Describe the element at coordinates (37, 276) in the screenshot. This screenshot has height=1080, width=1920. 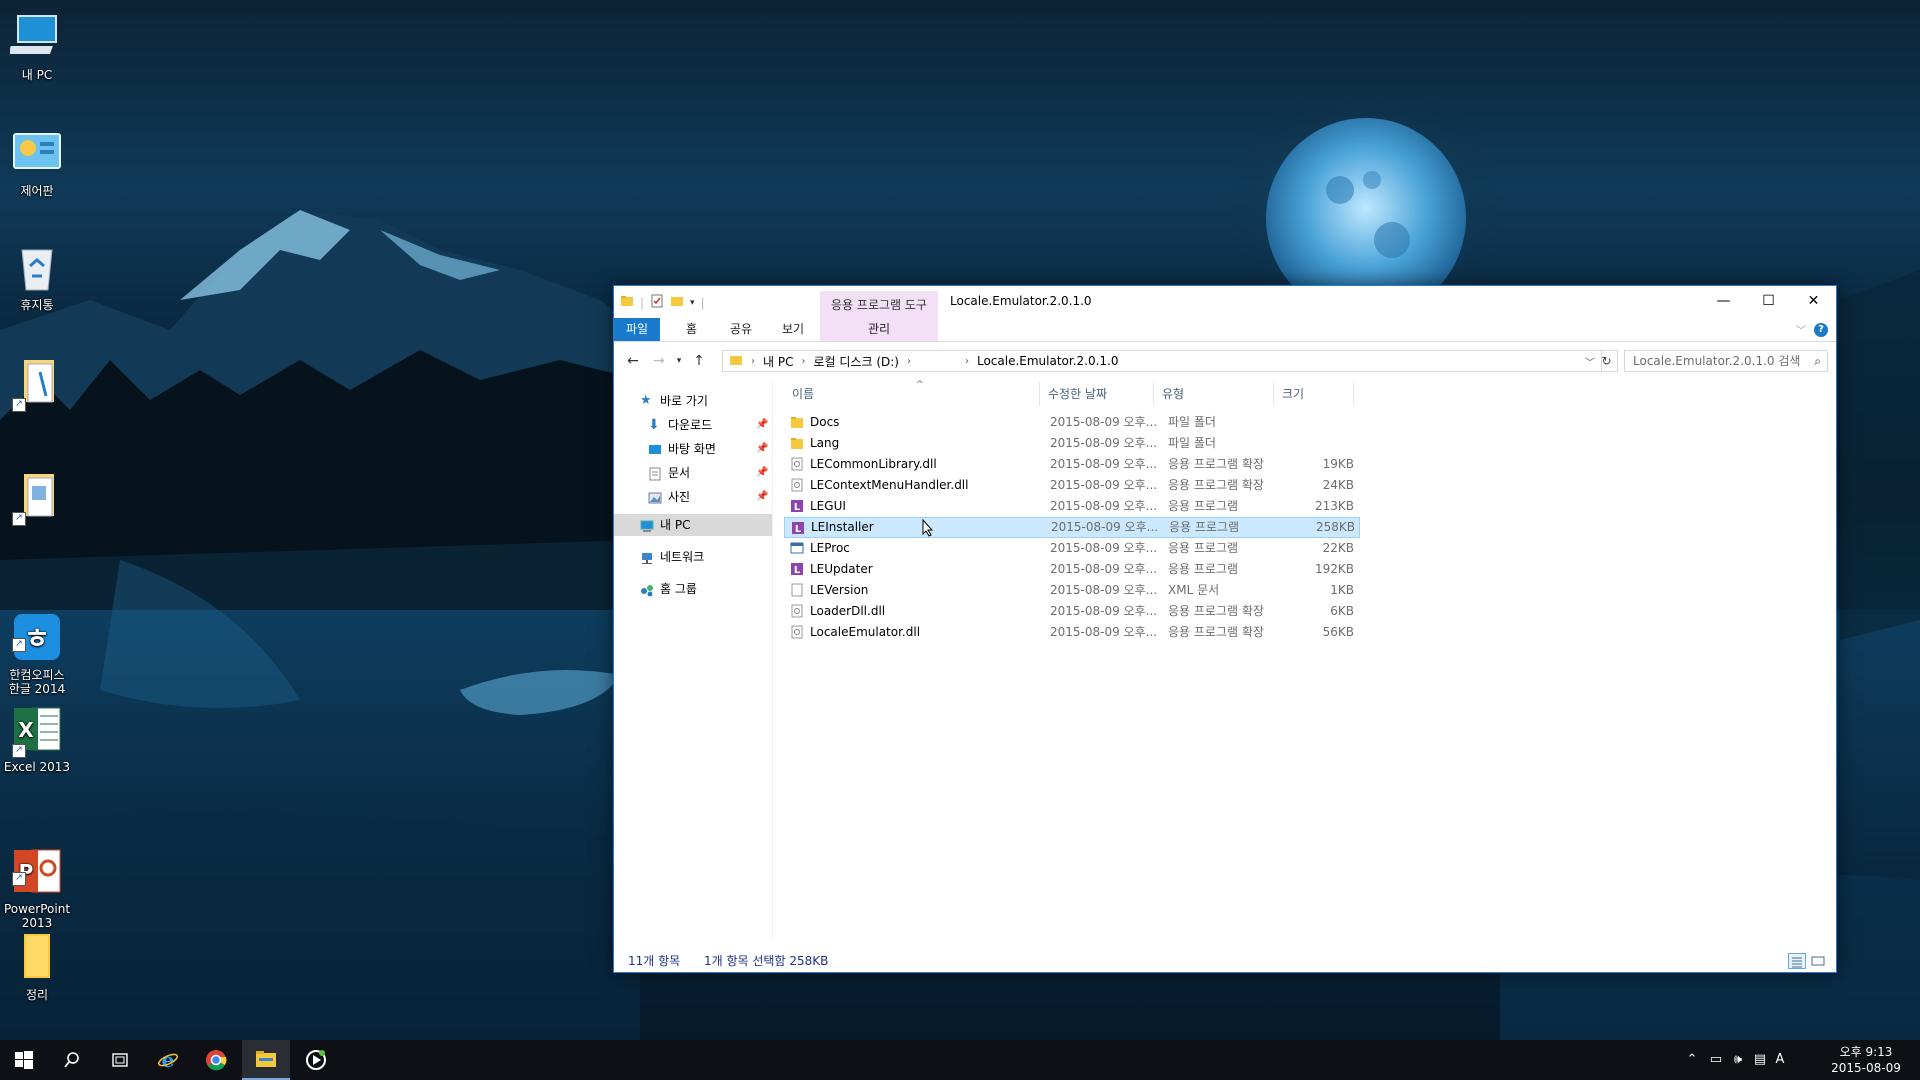
I see `desktop-icon-recycle-bin: 휴지통` at that location.